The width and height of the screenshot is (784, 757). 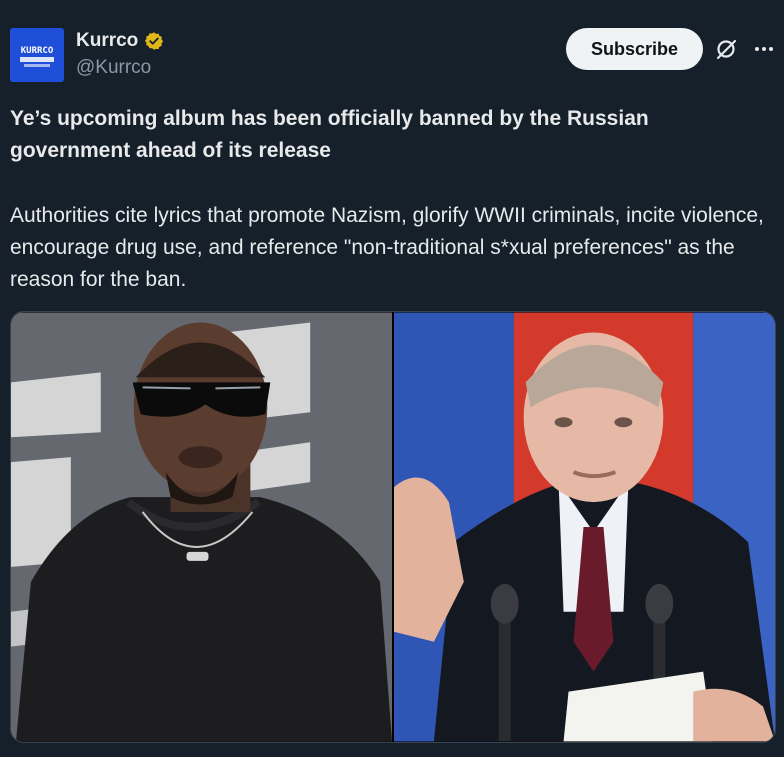 I want to click on author-handle: @Kurrco, so click(x=113, y=68).